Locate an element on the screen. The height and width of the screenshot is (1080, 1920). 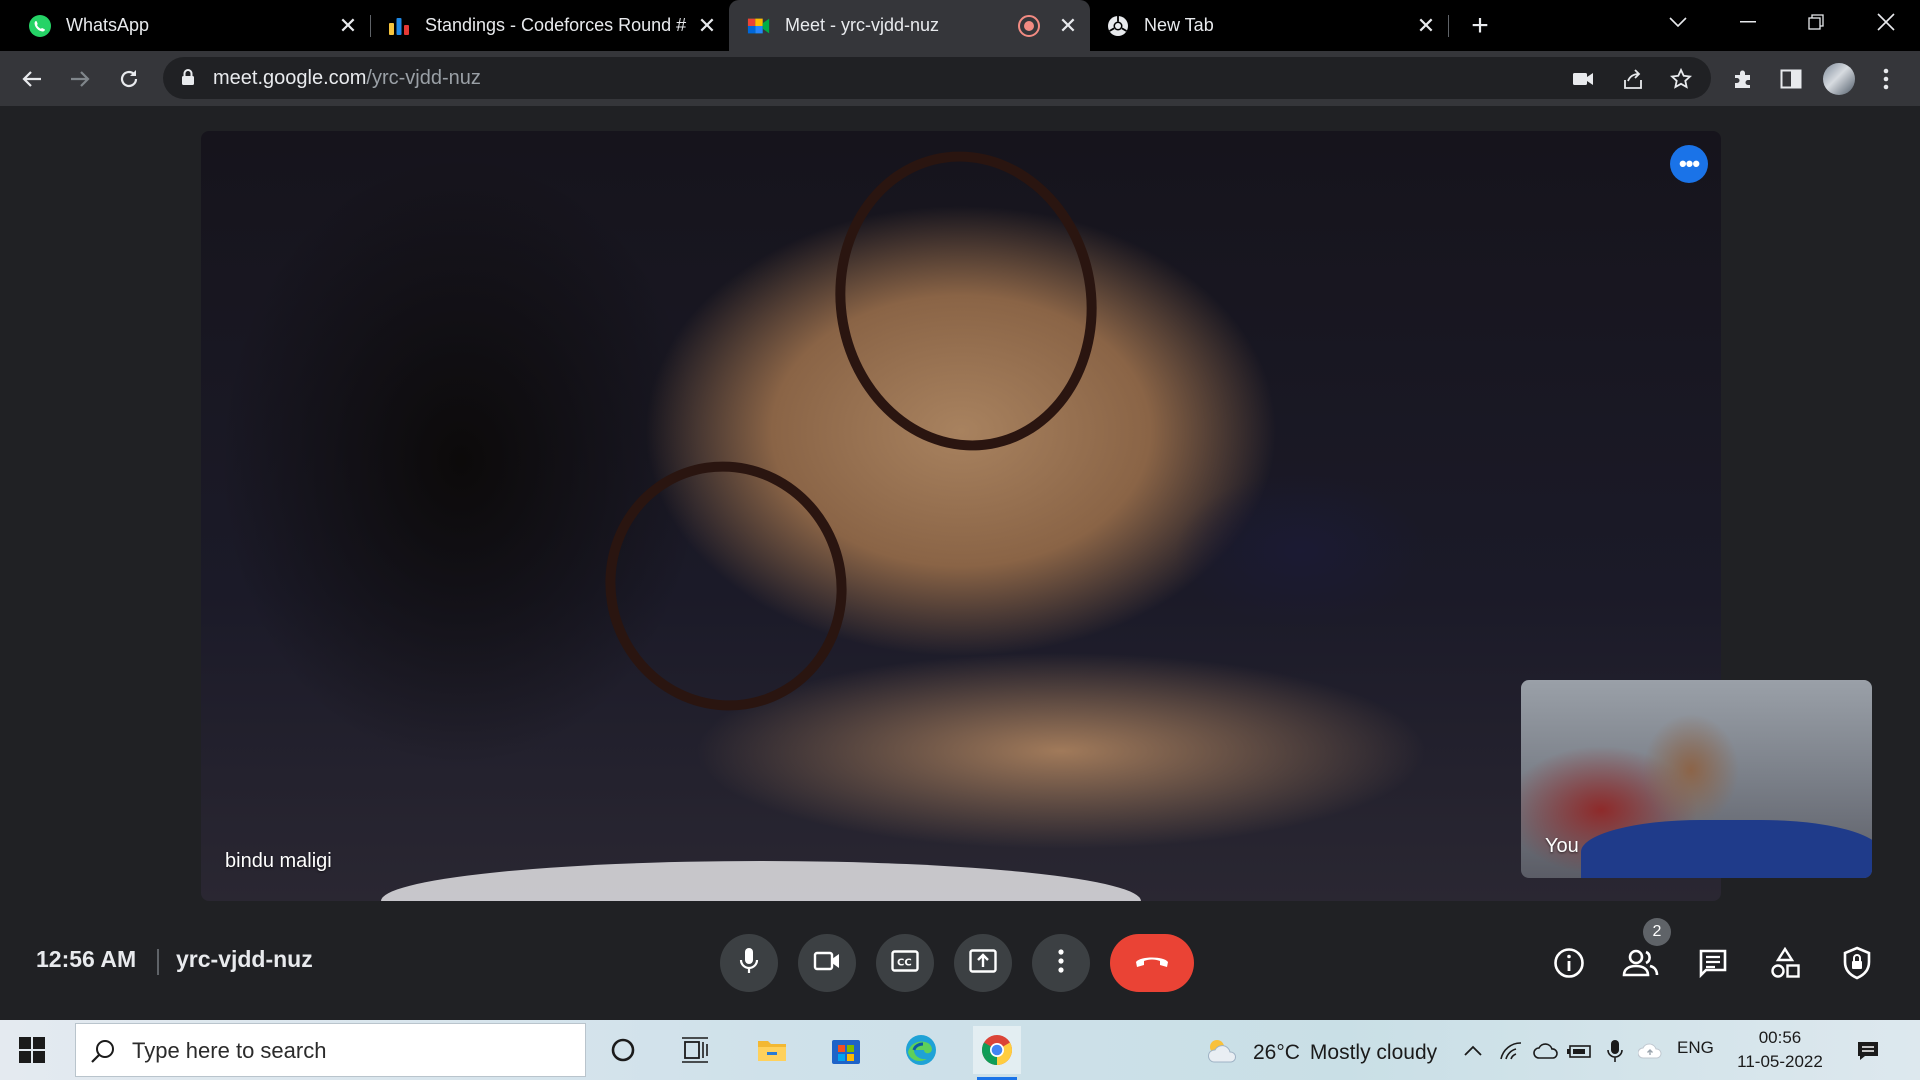
side-panel-icon is located at coordinates (1791, 79).